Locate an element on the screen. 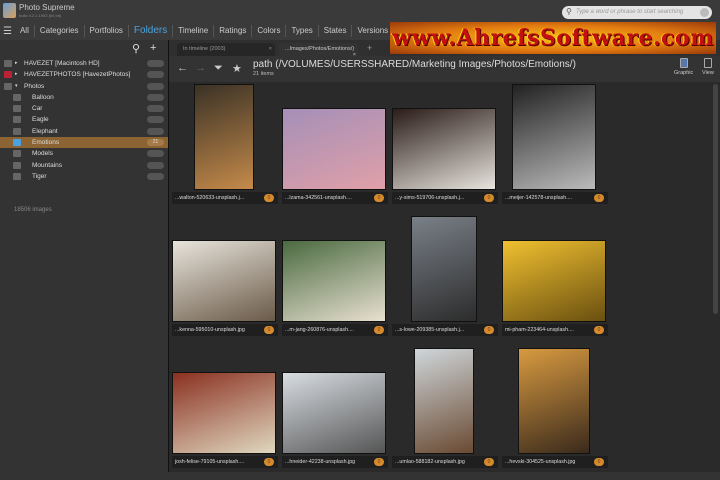 This screenshot has height=480, width=720. view-button: View is located at coordinates (708, 67).